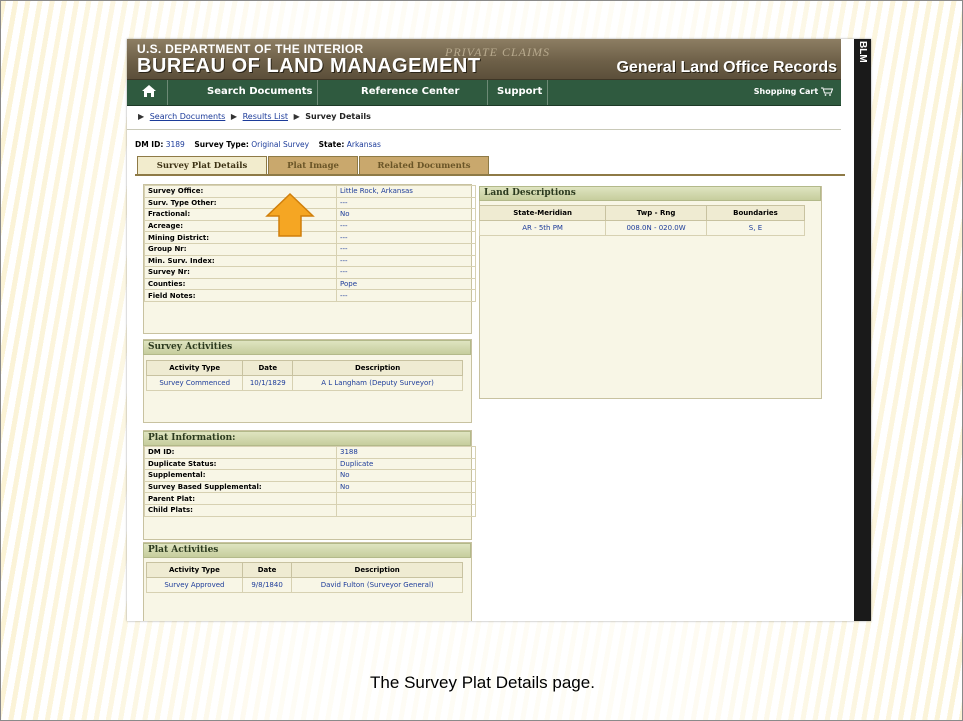  I want to click on divider, so click(484, 129).